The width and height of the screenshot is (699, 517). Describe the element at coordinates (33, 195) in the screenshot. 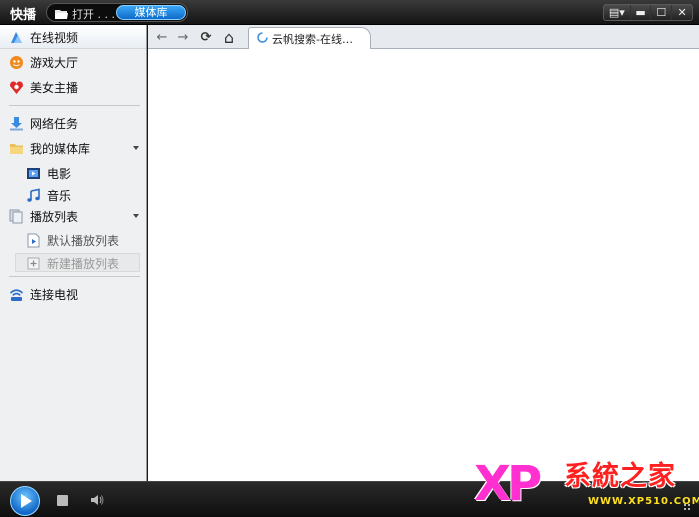

I see `music-icon` at that location.